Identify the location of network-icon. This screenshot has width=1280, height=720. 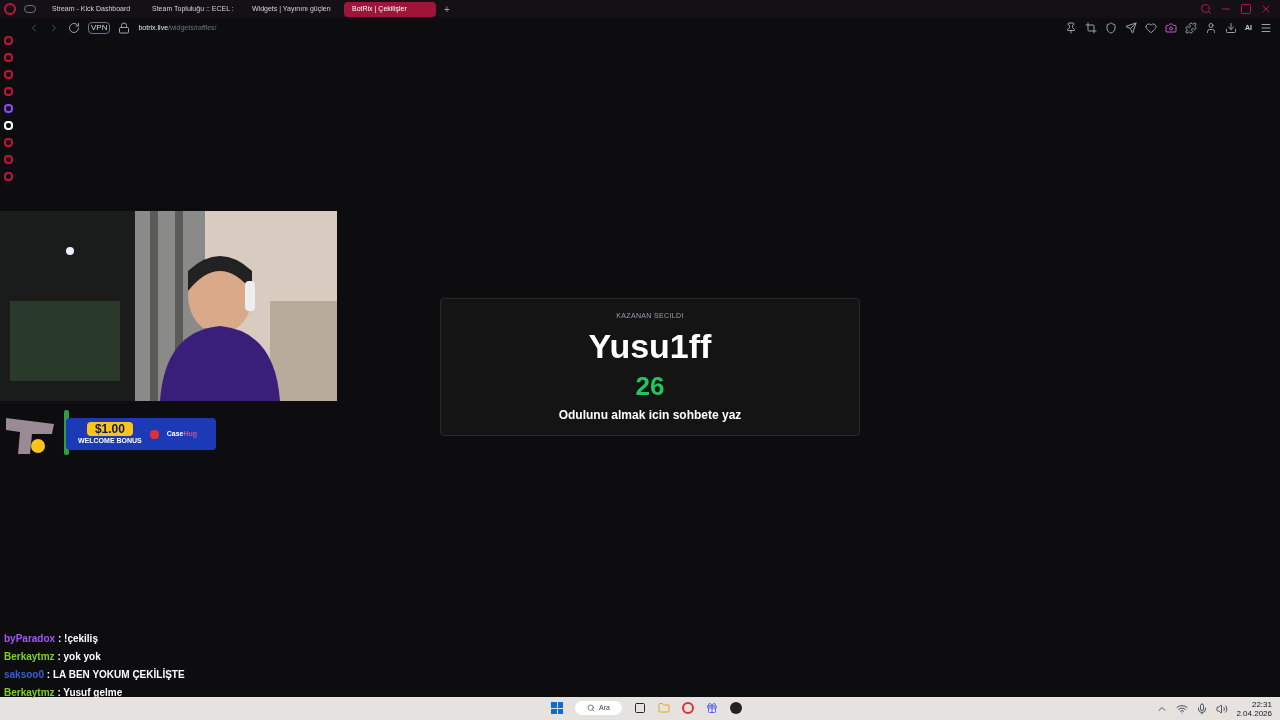
(1182, 708).